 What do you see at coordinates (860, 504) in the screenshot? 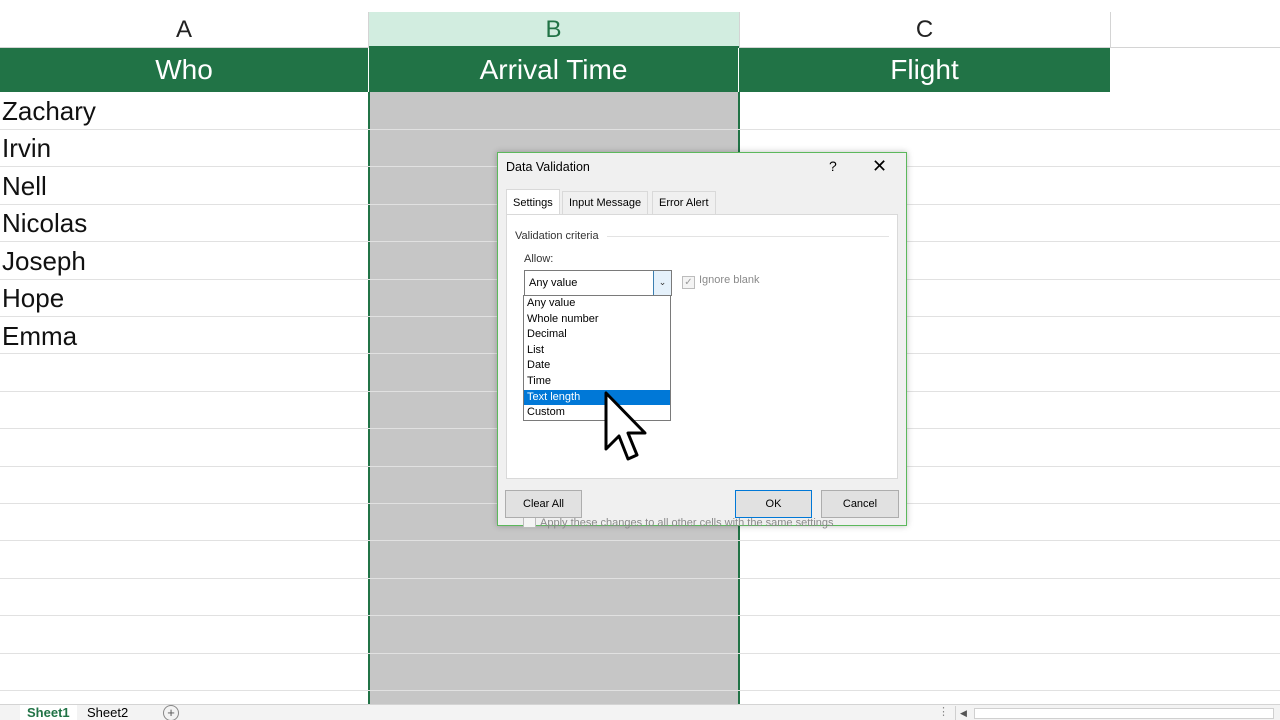
I see `cancel-button: Cancel` at bounding box center [860, 504].